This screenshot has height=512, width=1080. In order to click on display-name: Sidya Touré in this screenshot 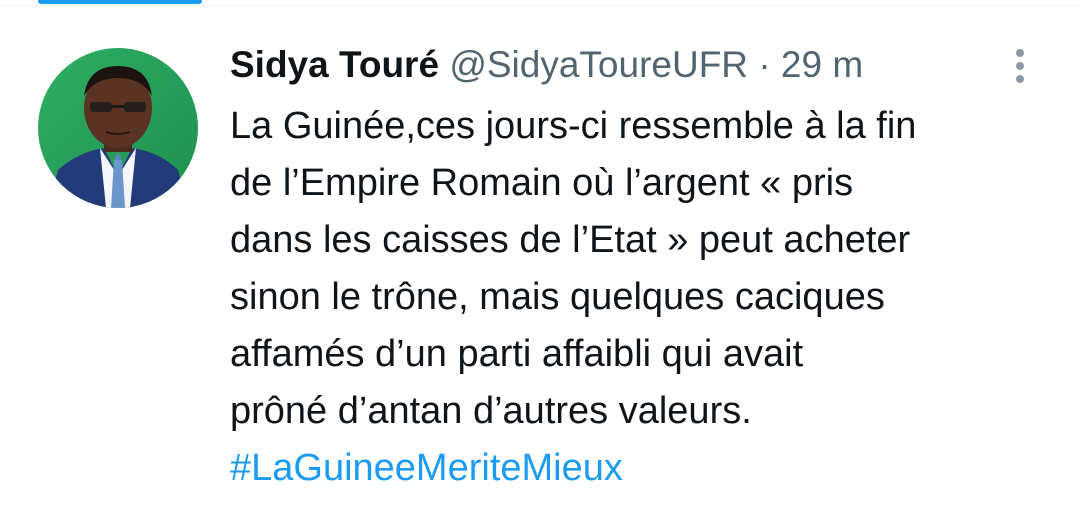, I will do `click(334, 64)`.